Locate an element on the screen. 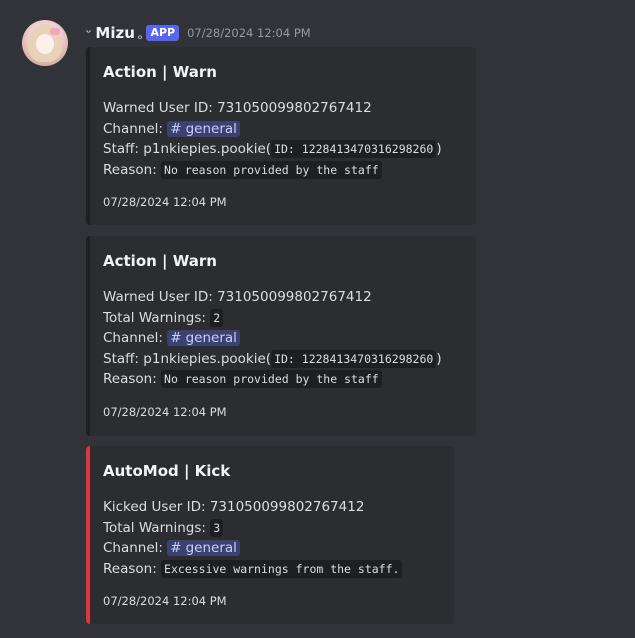 This screenshot has width=635, height=638. kicked-user-line: Kicked User ID: 731050099802767412 is located at coordinates (270, 507).